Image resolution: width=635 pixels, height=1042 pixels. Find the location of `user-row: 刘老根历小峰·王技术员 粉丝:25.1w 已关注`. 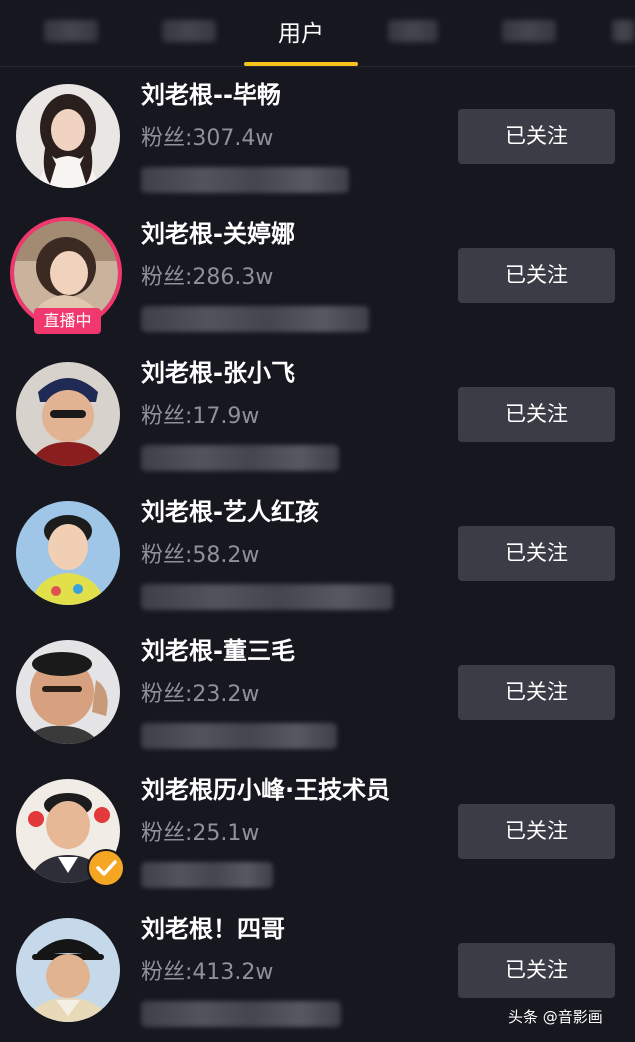

user-row: 刘老根历小峰·王技术员 粉丝:25.1w 已关注 is located at coordinates (317, 831).